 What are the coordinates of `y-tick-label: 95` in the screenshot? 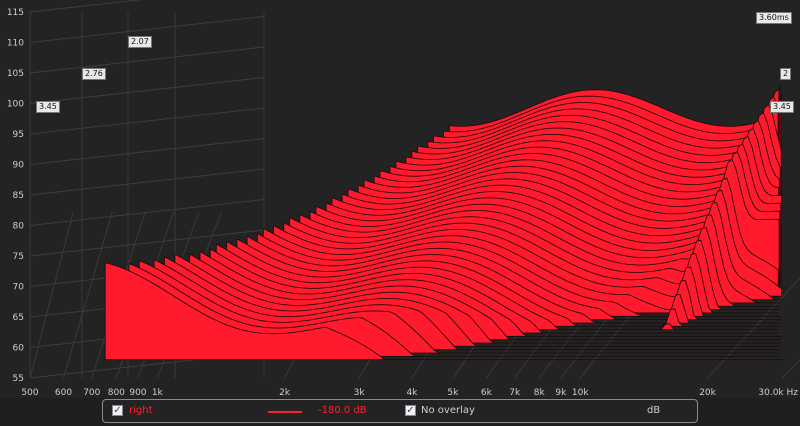 It's located at (18, 135).